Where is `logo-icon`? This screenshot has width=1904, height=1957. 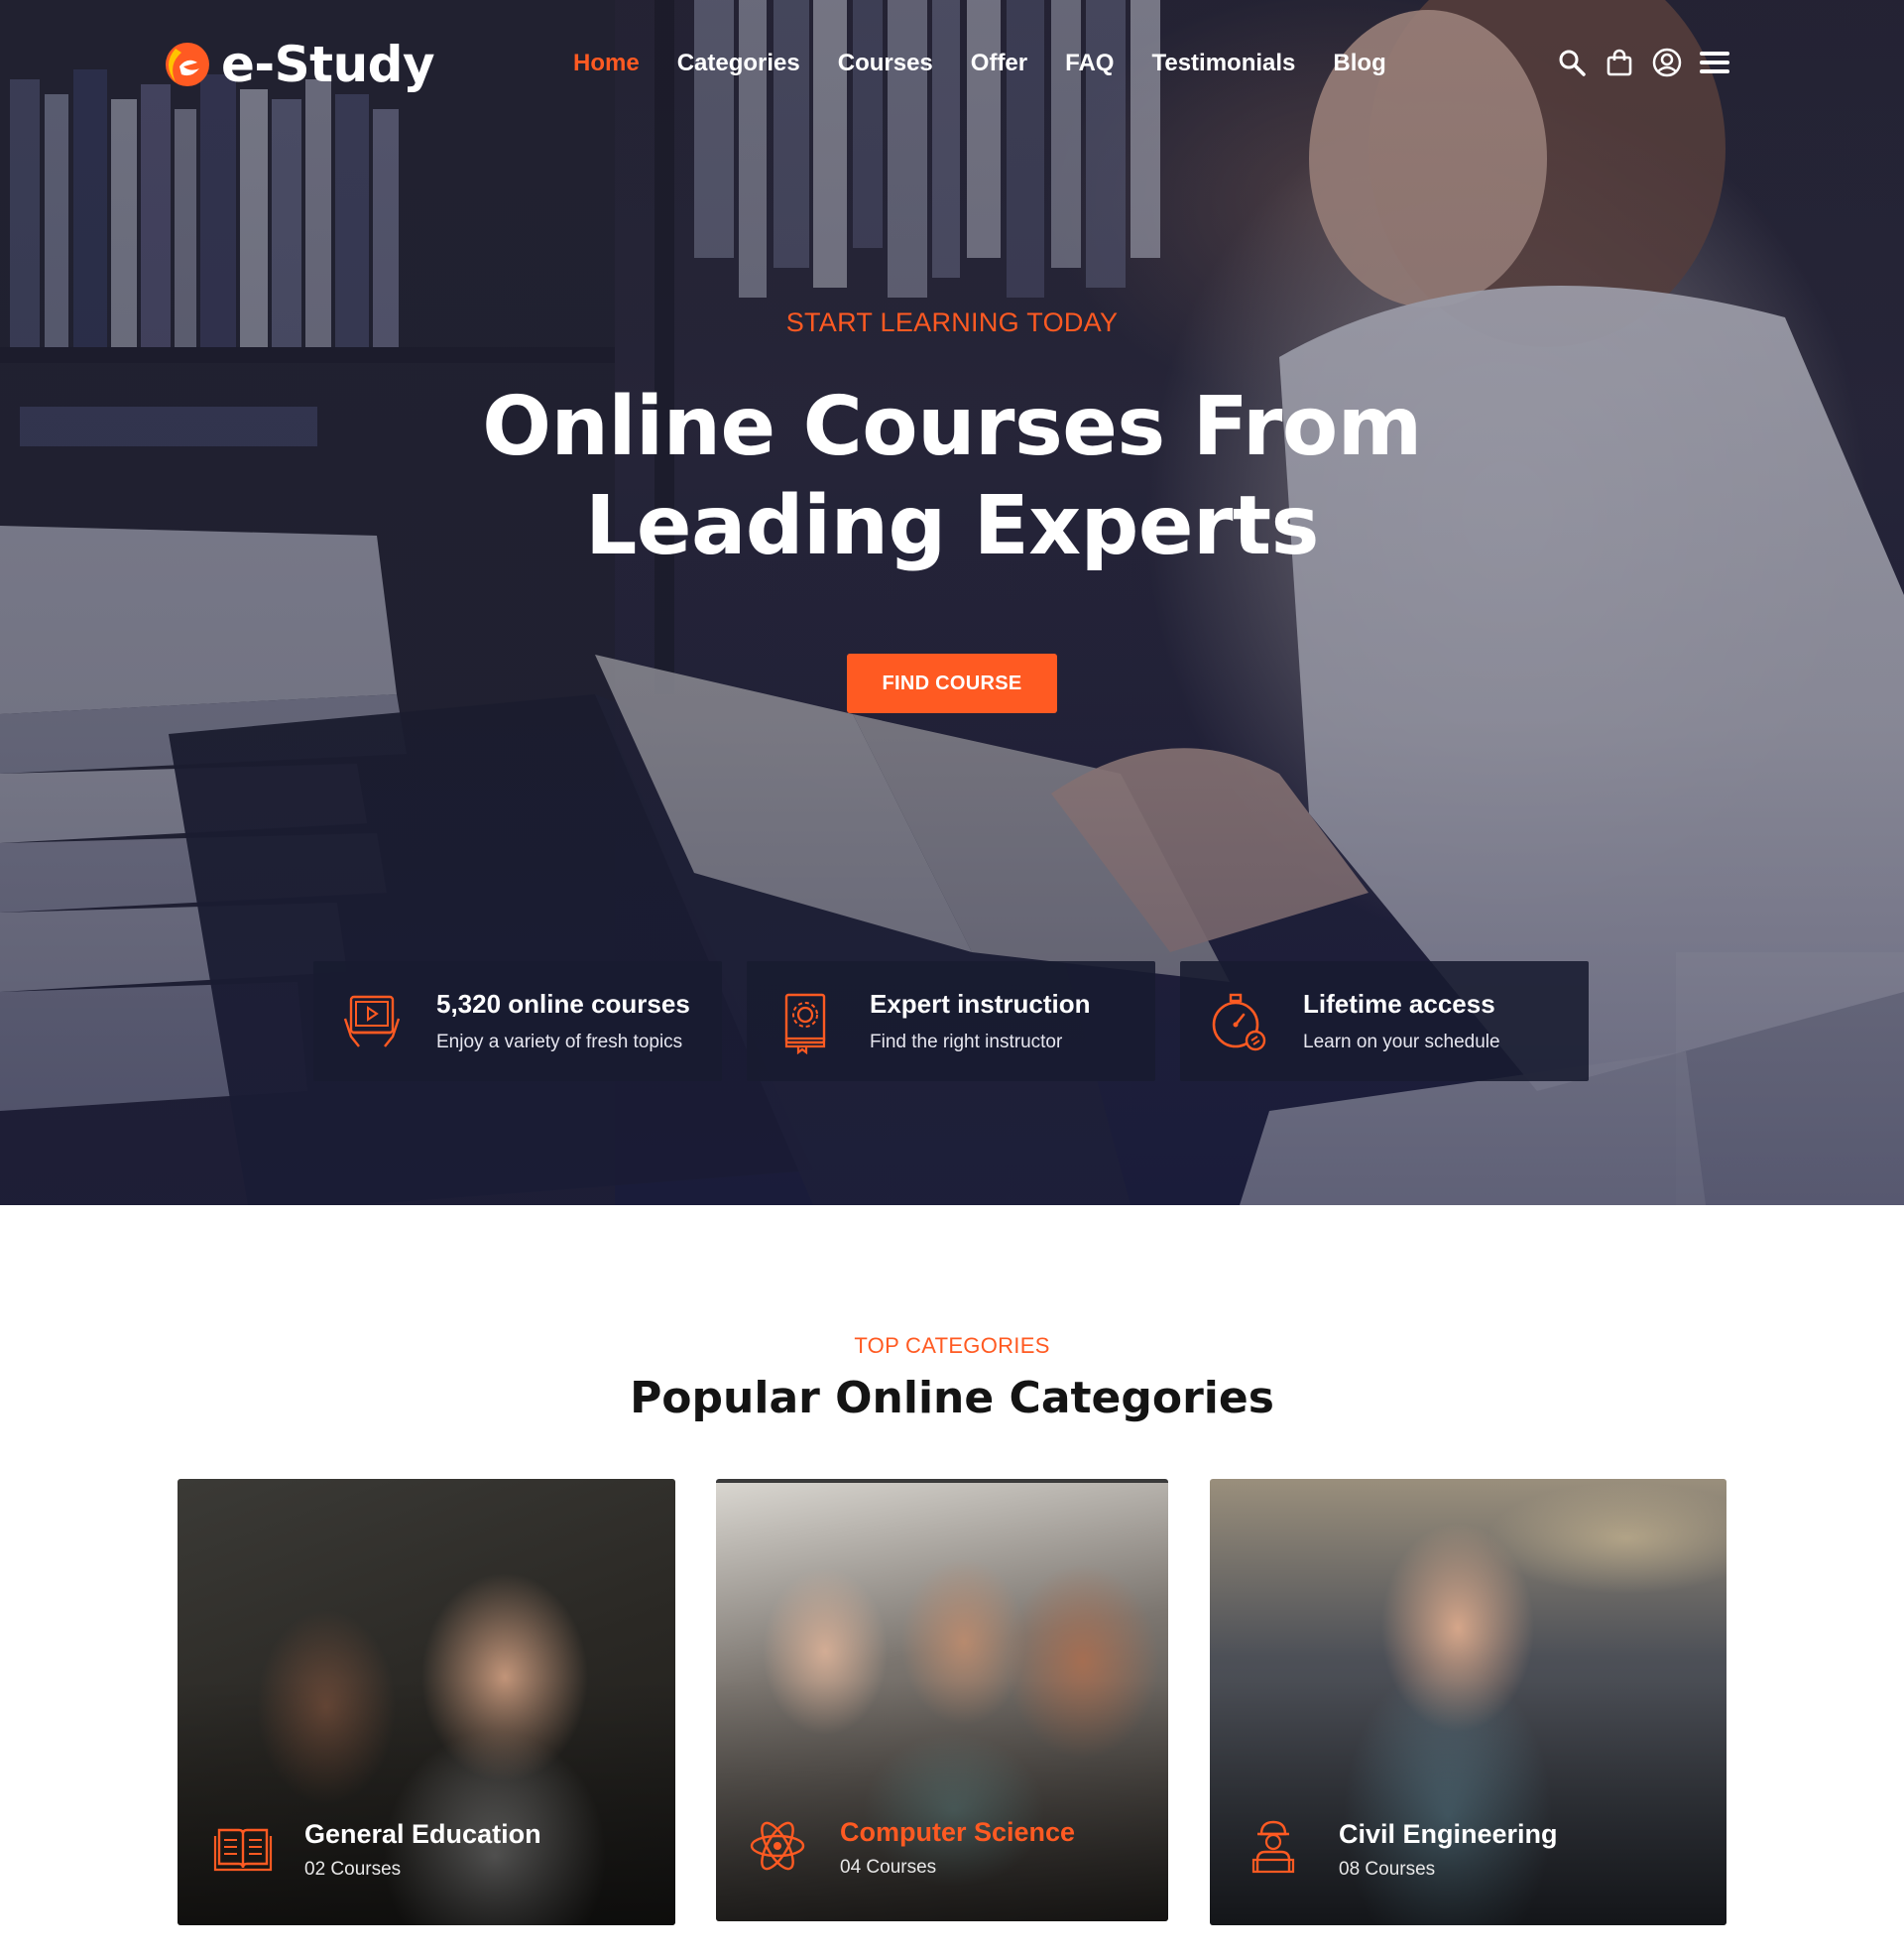 logo-icon is located at coordinates (187, 64).